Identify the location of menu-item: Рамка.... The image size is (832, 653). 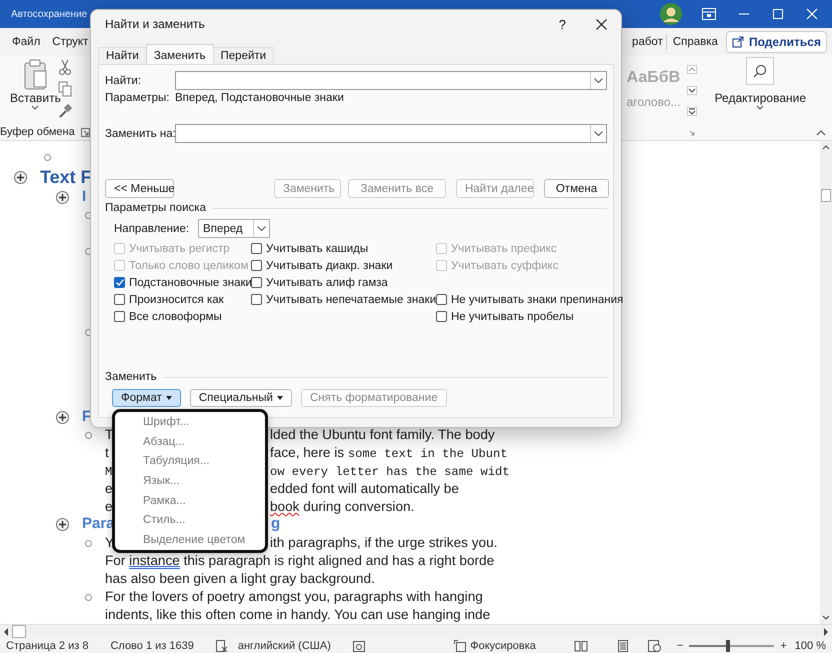
(164, 500).